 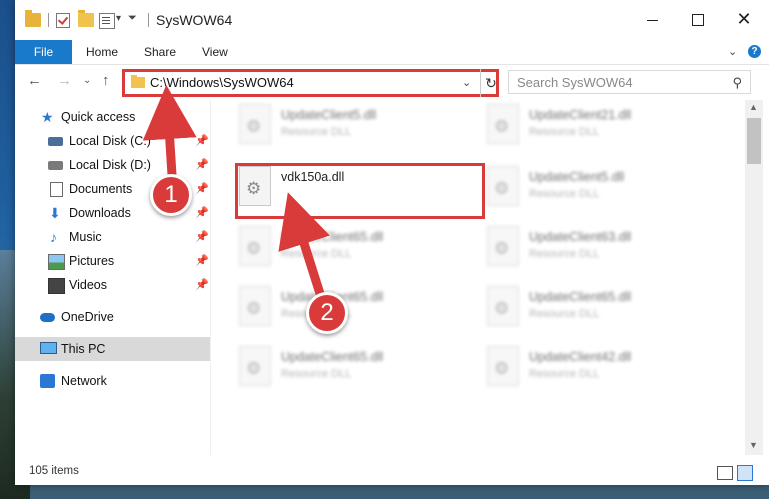 I want to click on sidebar-item-label: Network, so click(x=84, y=381).